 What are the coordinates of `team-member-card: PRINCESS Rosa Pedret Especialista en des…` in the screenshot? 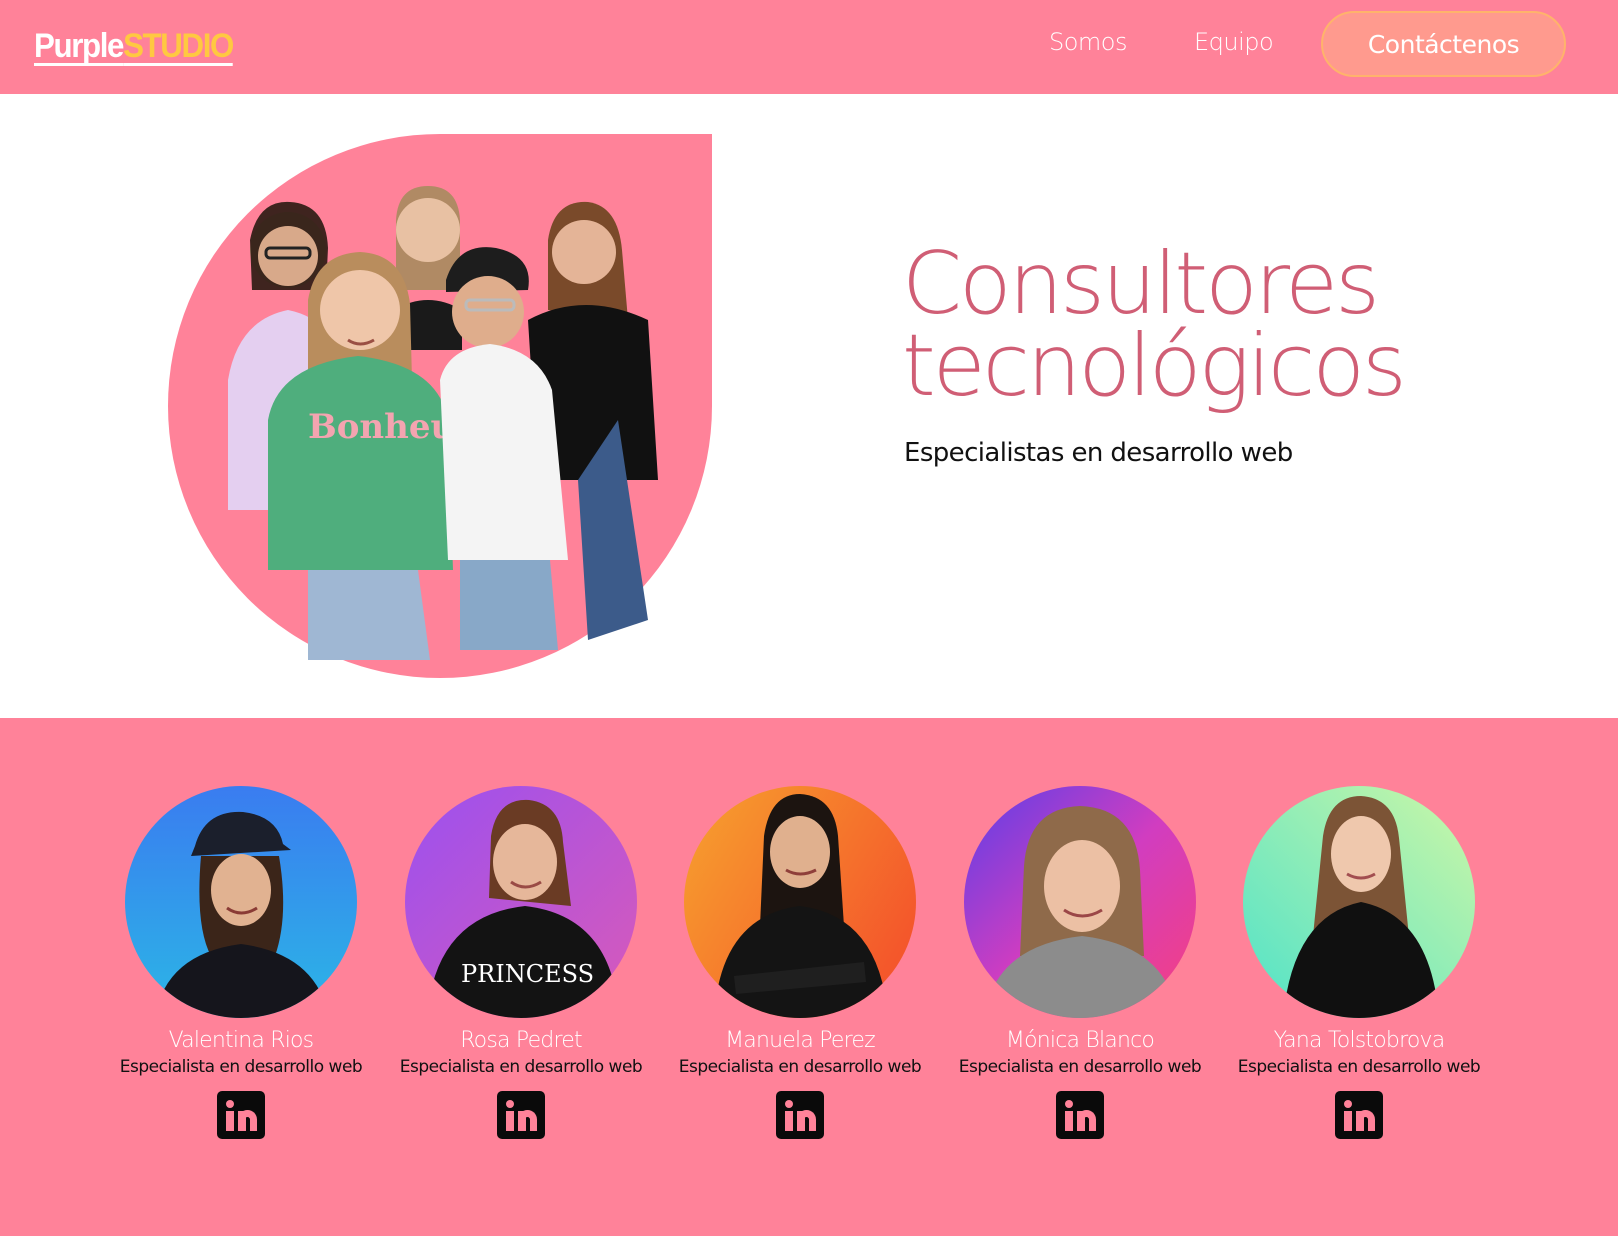 It's located at (521, 986).